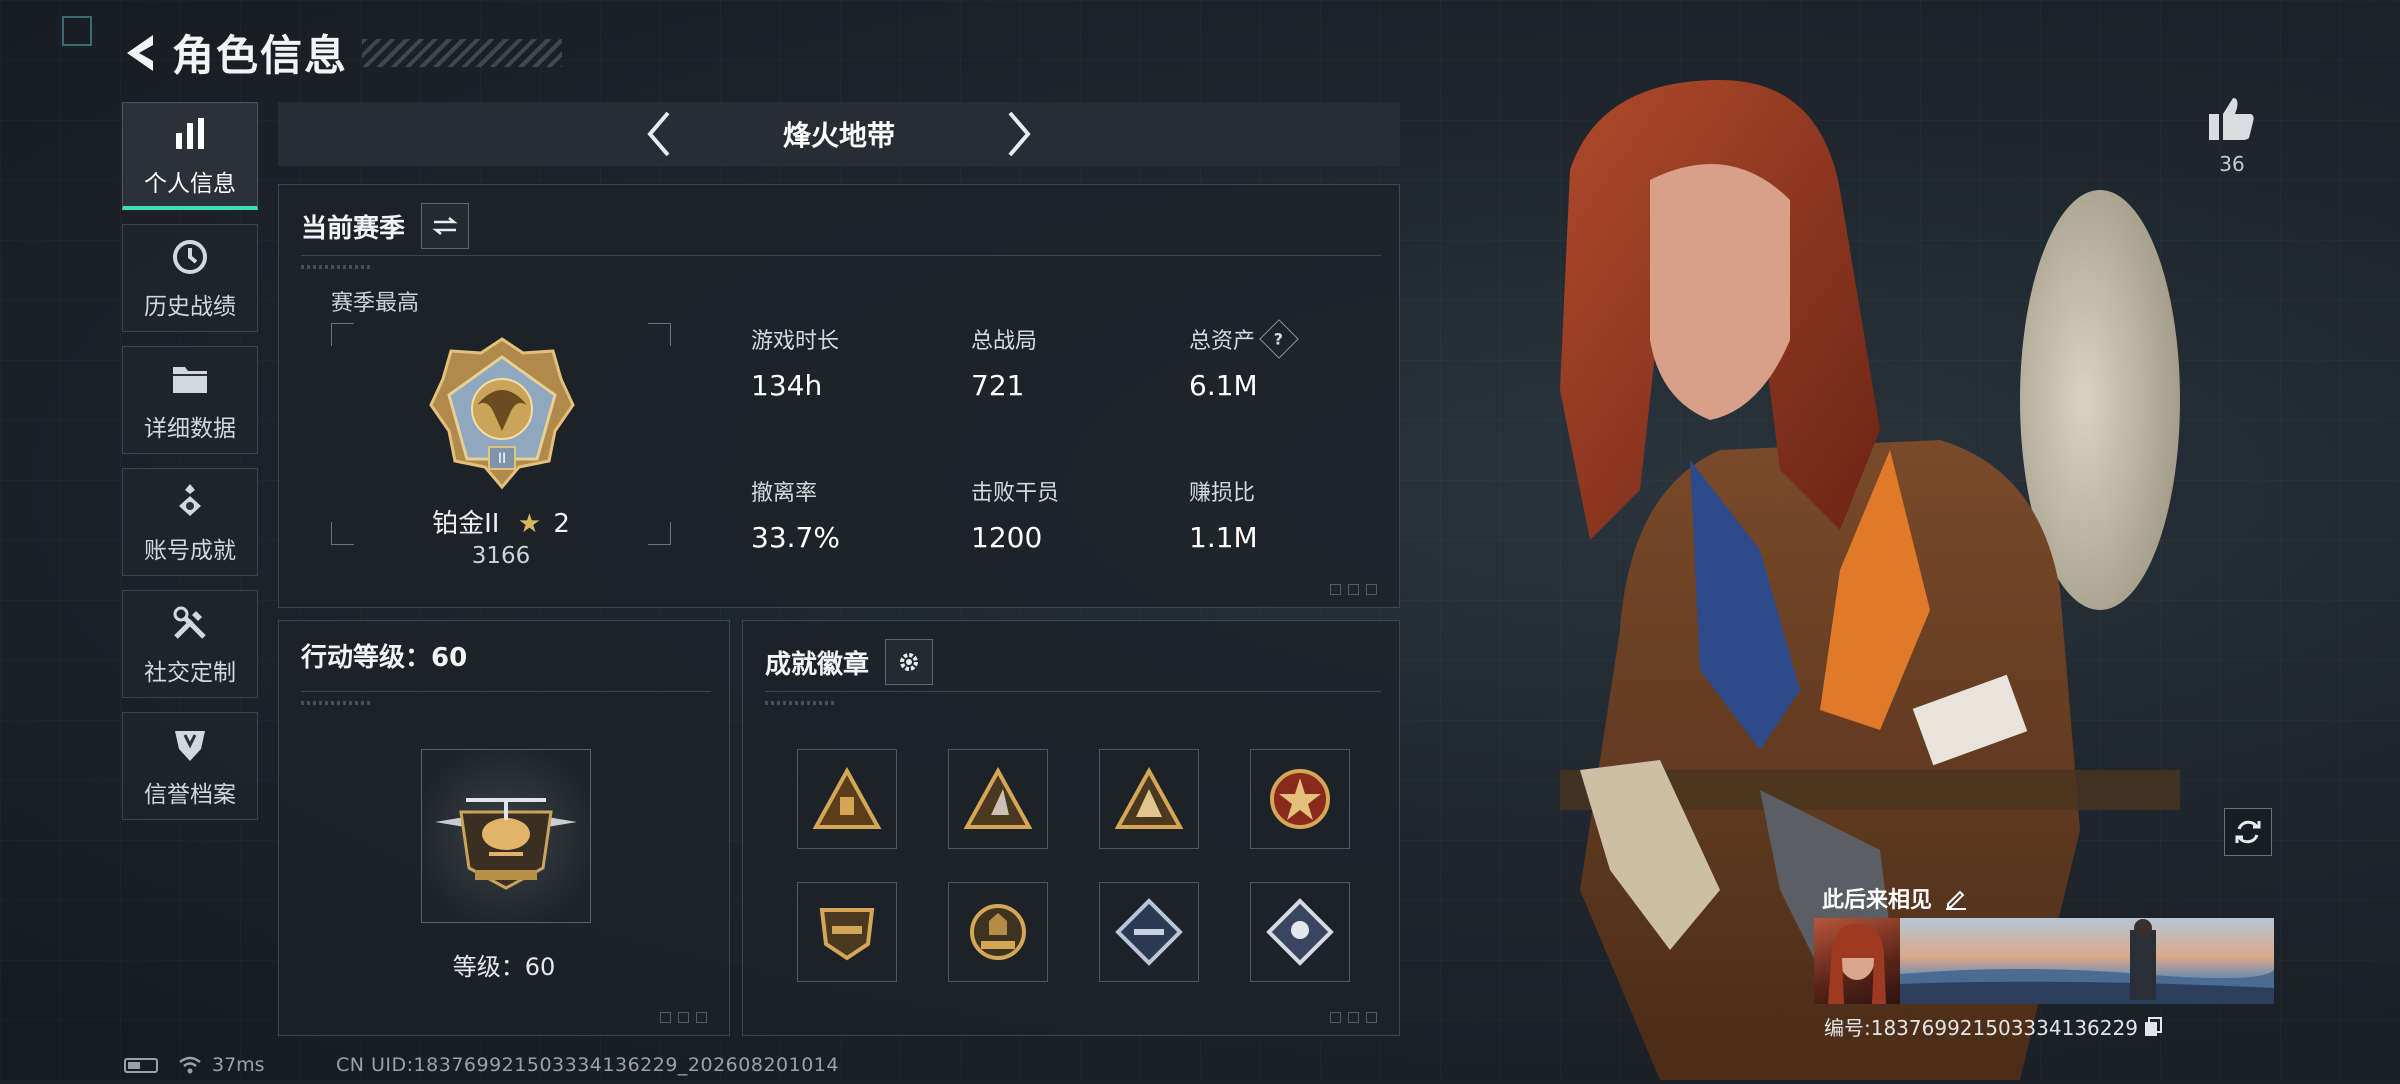 Image resolution: width=2400 pixels, height=1084 pixels. I want to click on sidebar-item-label: 详细数据, so click(190, 429).